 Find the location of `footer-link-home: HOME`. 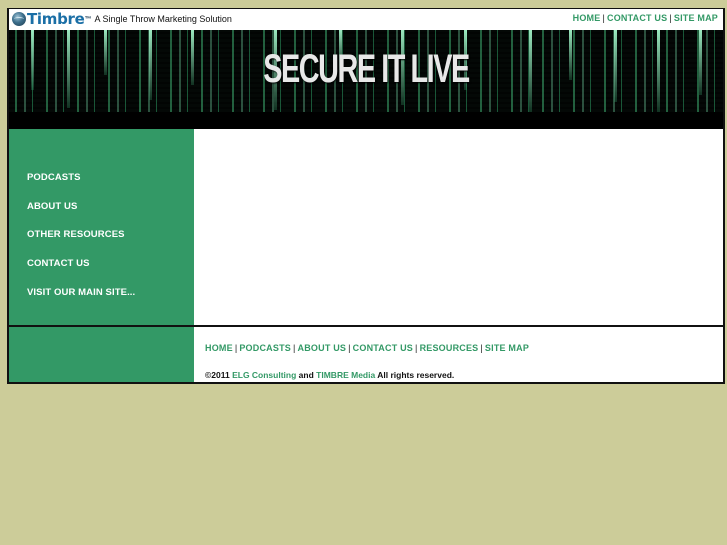

footer-link-home: HOME is located at coordinates (219, 348).